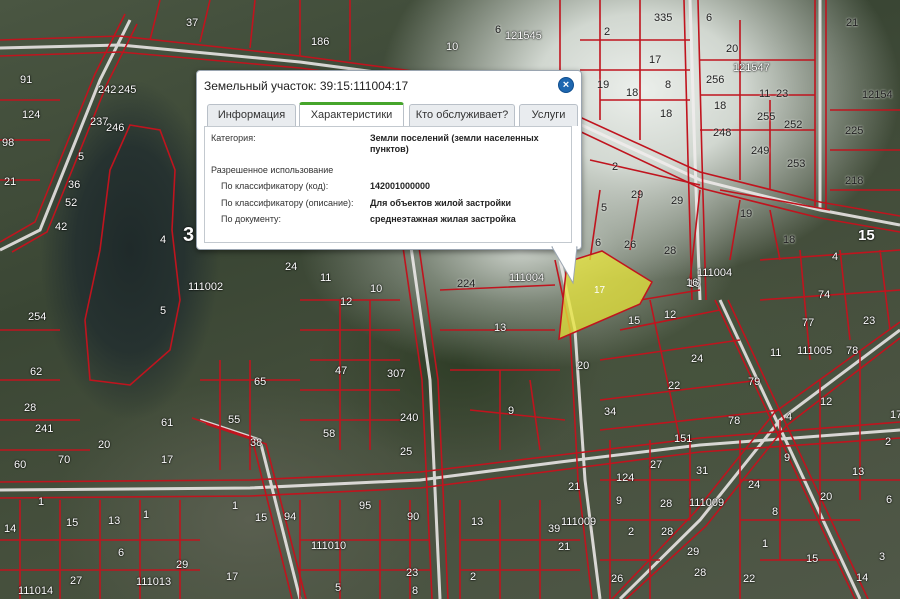 The height and width of the screenshot is (599, 900). Describe the element at coordinates (409, 418) in the screenshot. I see `parcel-label: 240` at that location.